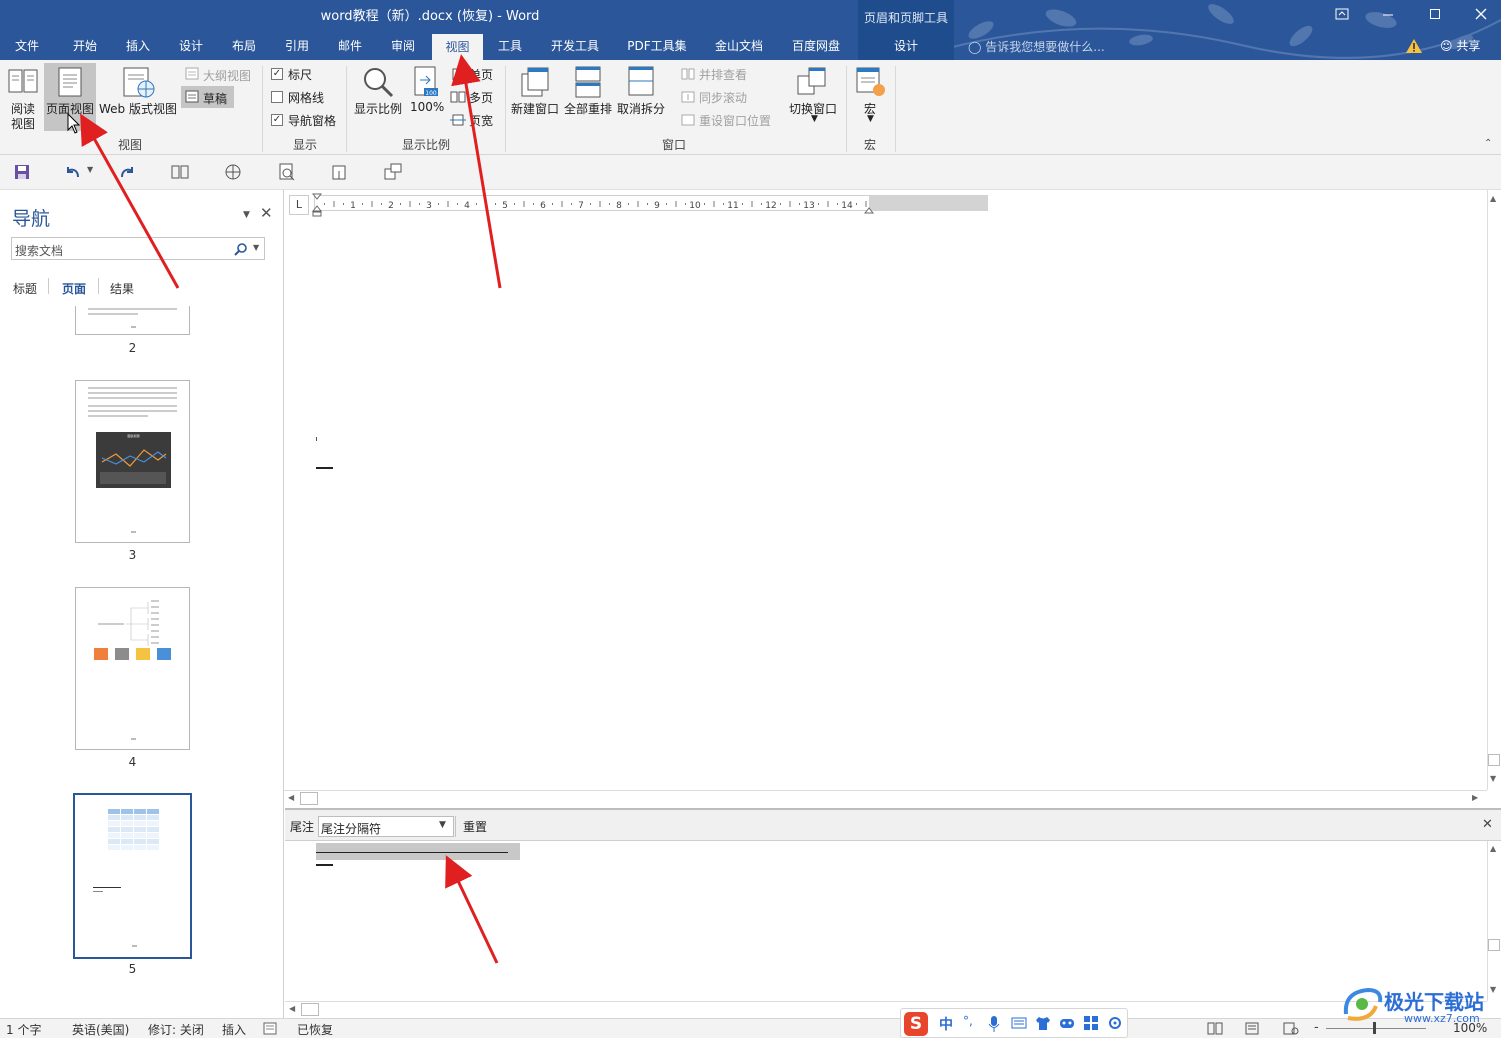  I want to click on sogou-logo-icon: S, so click(916, 1024).